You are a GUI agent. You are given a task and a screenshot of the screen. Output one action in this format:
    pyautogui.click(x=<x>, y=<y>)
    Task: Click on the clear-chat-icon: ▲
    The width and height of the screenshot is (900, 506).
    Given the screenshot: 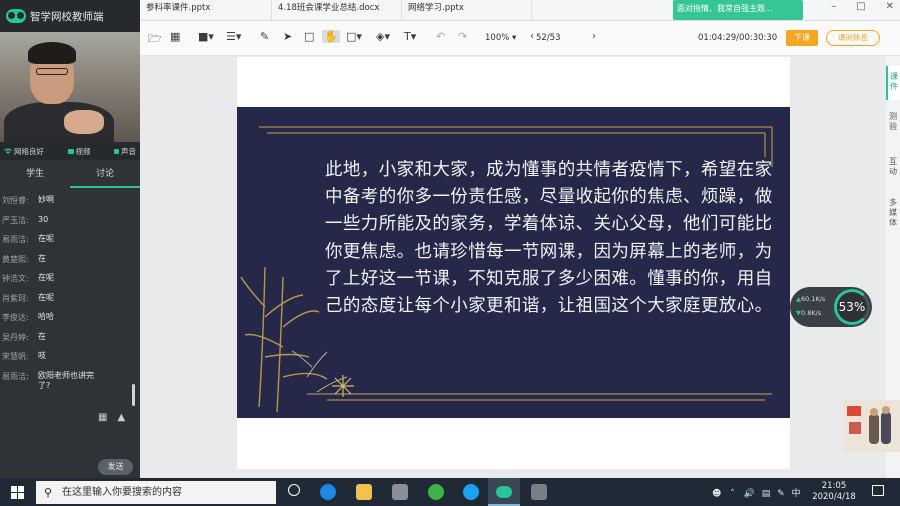 What is the action you would take?
    pyautogui.click(x=121, y=417)
    